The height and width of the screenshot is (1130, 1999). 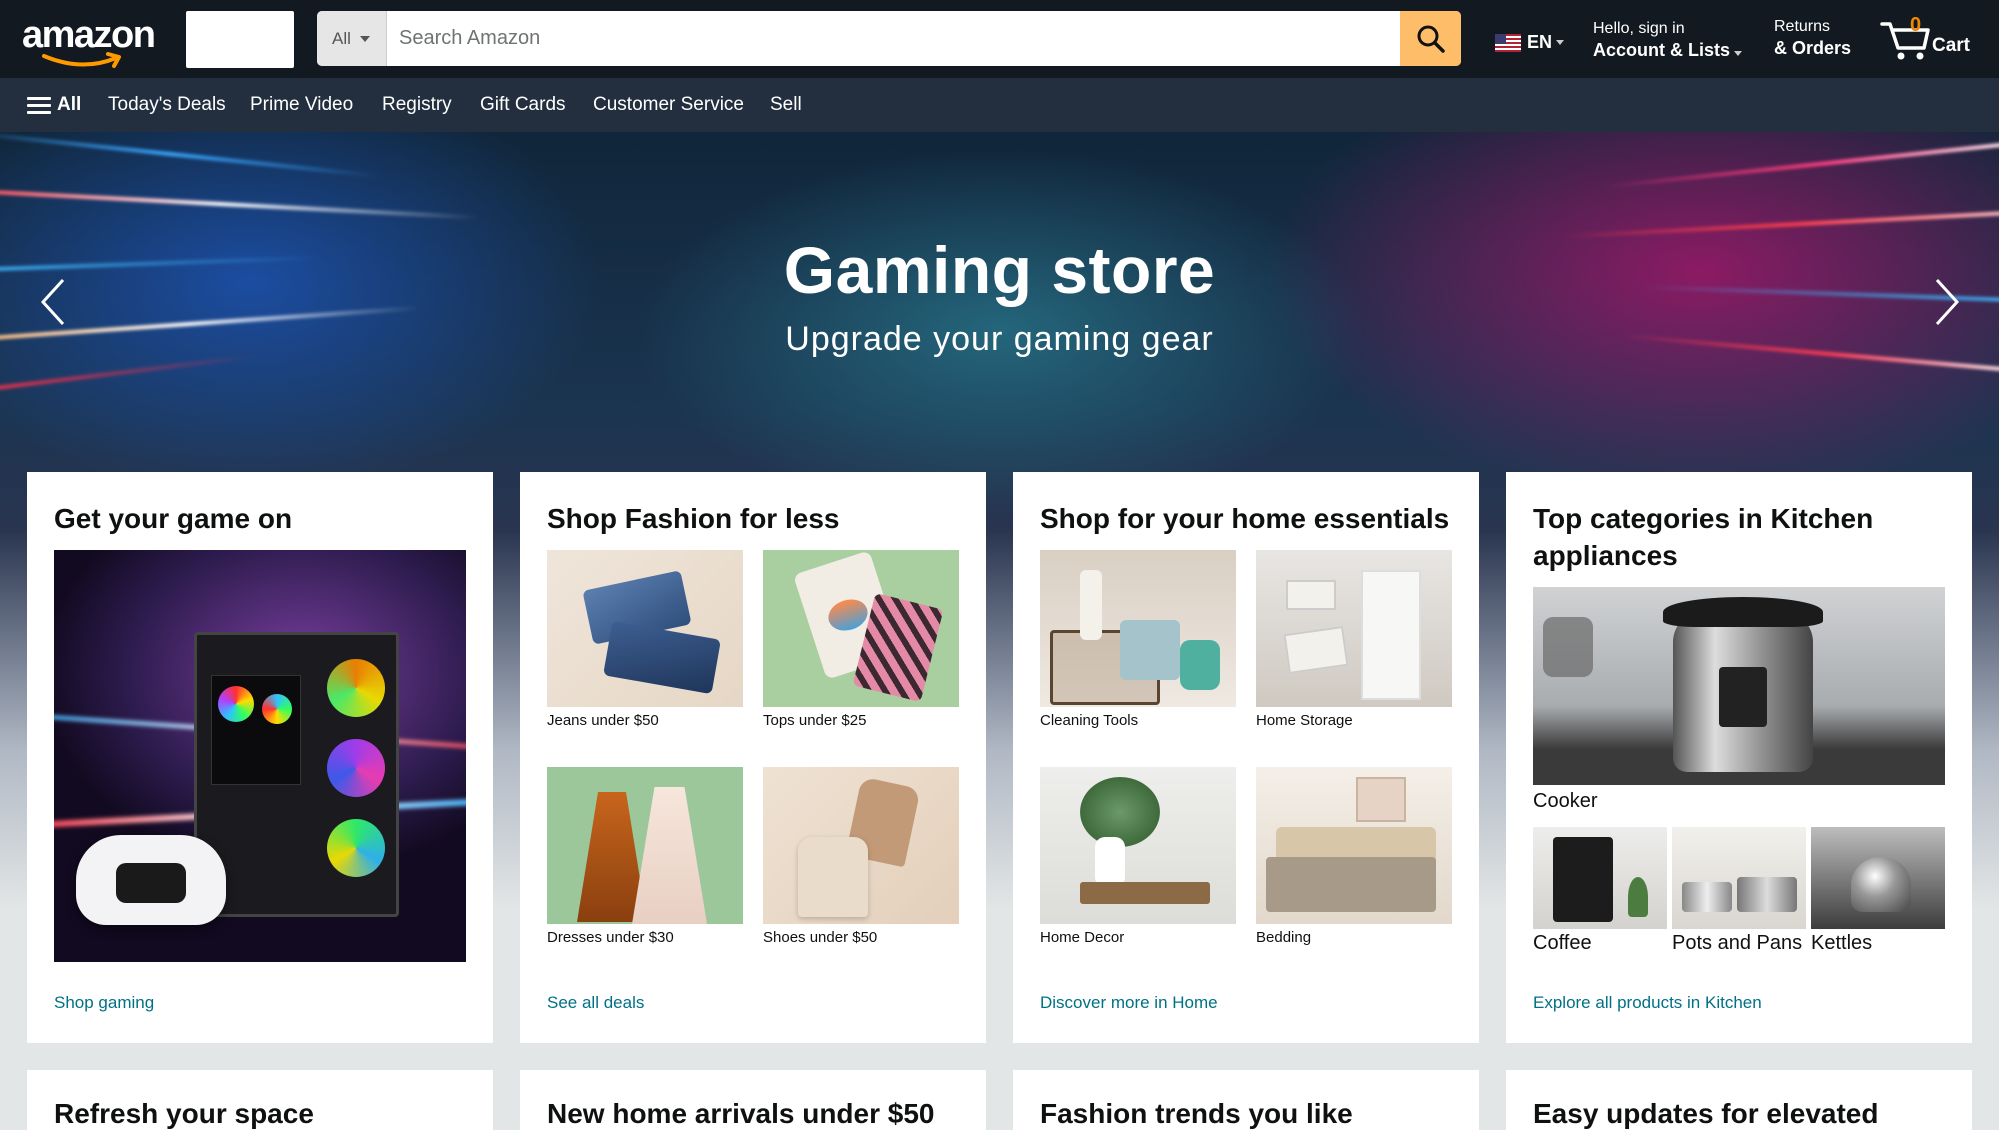 I want to click on explore-kitchen-link: Explore all products in Kitchen, so click(x=1647, y=1003).